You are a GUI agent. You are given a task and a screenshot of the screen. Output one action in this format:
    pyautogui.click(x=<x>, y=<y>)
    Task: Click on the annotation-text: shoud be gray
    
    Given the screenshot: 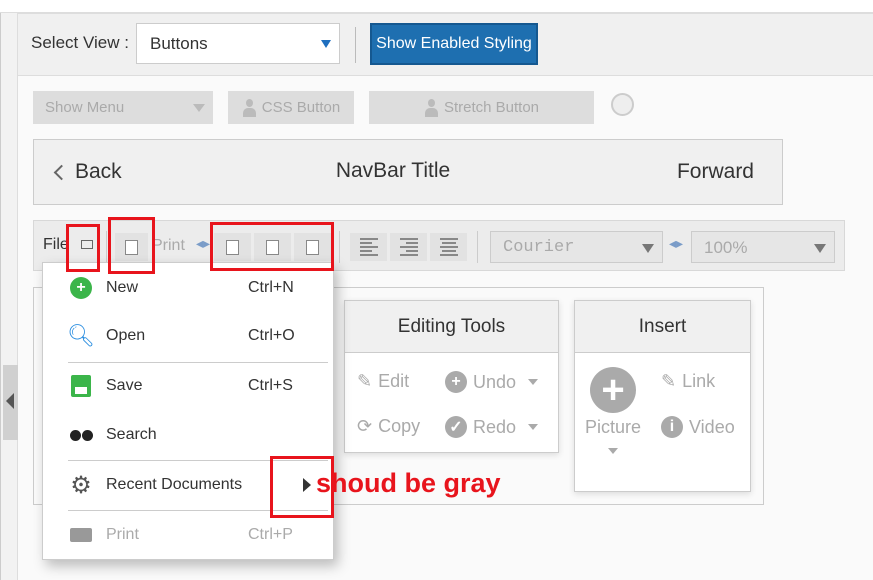 What is the action you would take?
    pyautogui.click(x=408, y=483)
    